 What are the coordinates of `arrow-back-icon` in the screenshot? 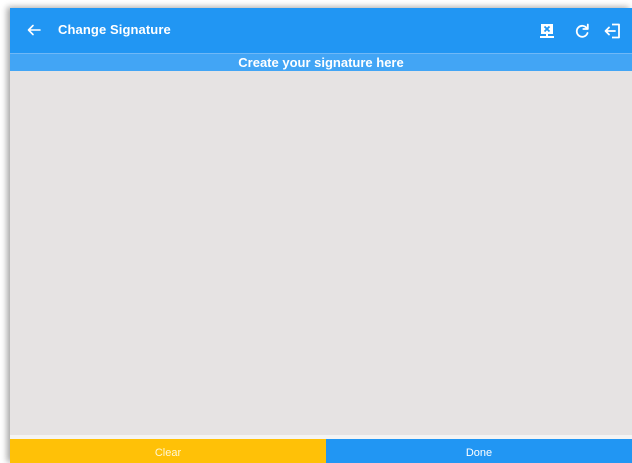 It's located at (34, 30).